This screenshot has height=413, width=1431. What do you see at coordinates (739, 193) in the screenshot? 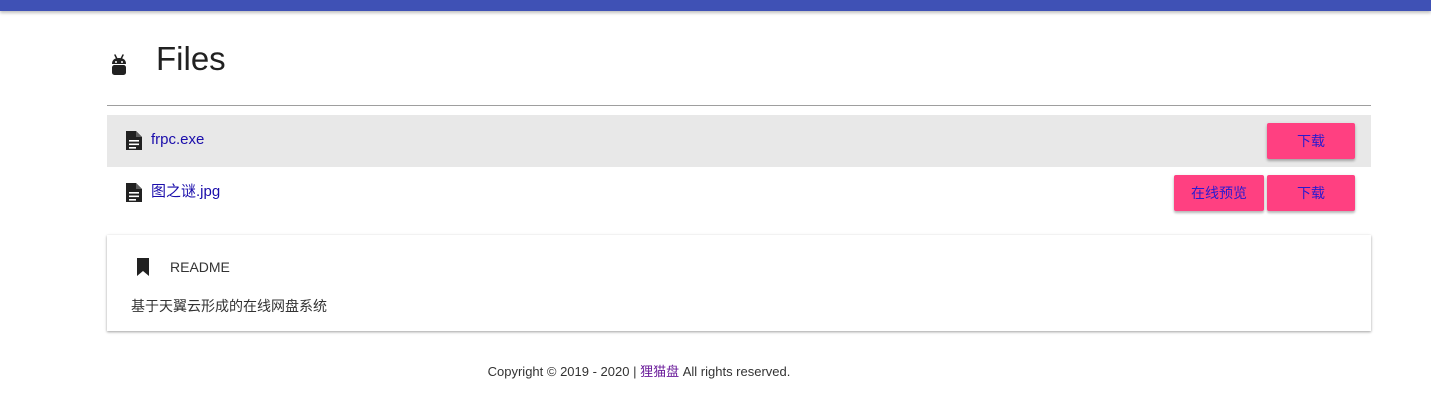
I see `file-row: 图之谜.jpg ; 在线预览 下载` at bounding box center [739, 193].